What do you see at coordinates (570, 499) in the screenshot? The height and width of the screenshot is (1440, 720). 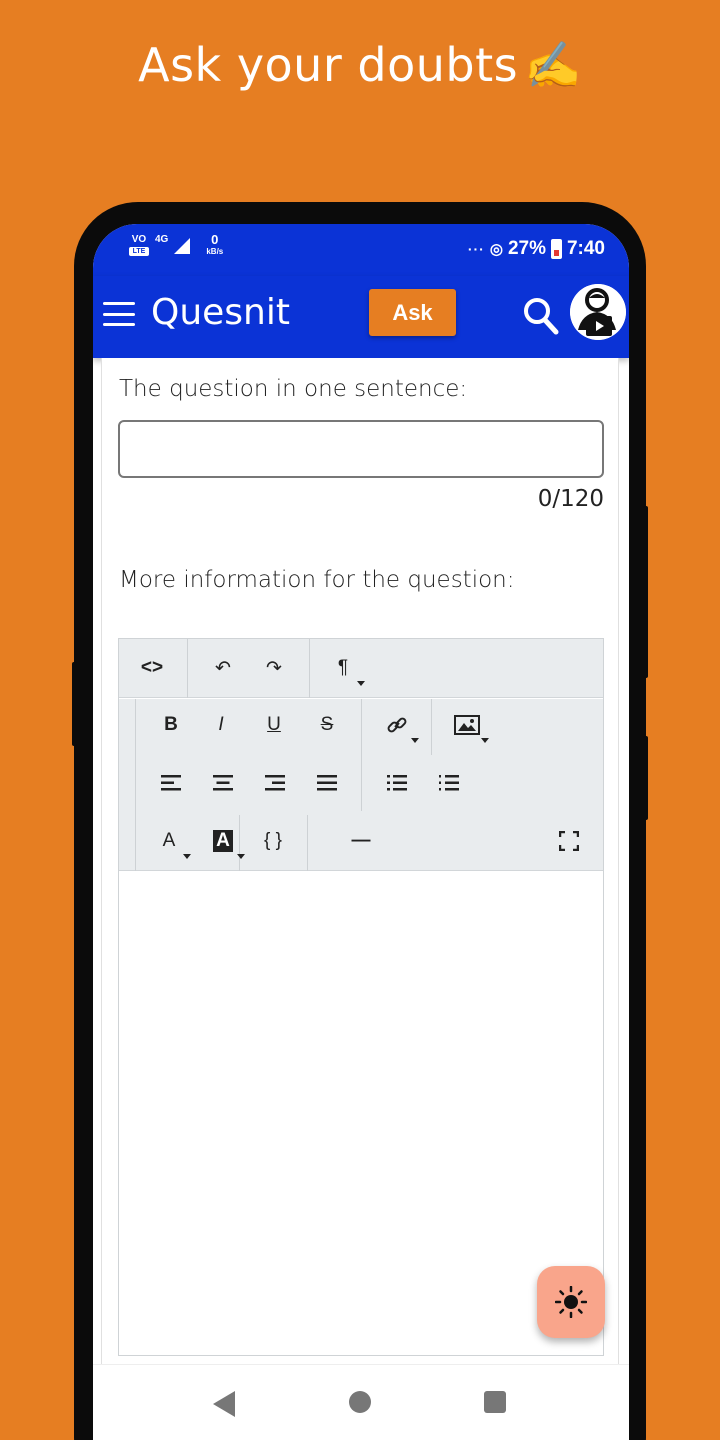 I see `char-counter: 0/120` at bounding box center [570, 499].